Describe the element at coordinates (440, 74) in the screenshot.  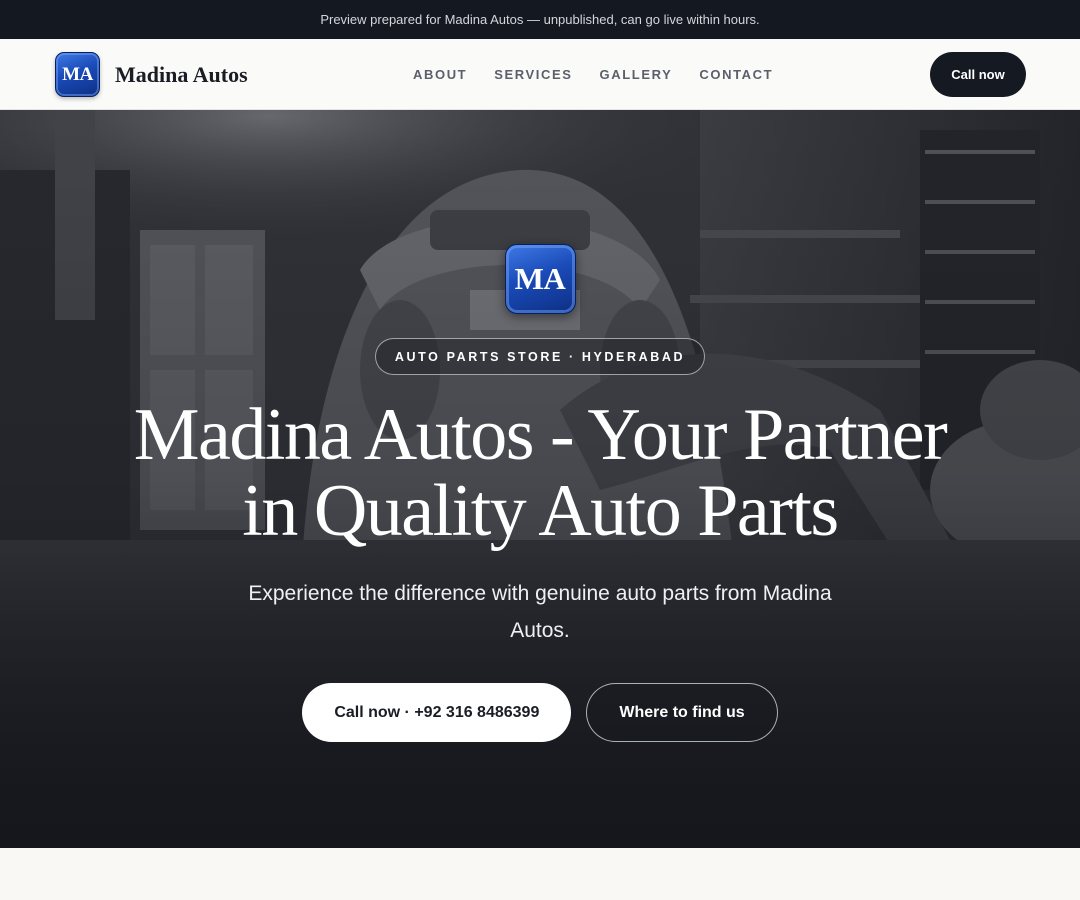
I see `nav-link-about: ABOUT` at that location.